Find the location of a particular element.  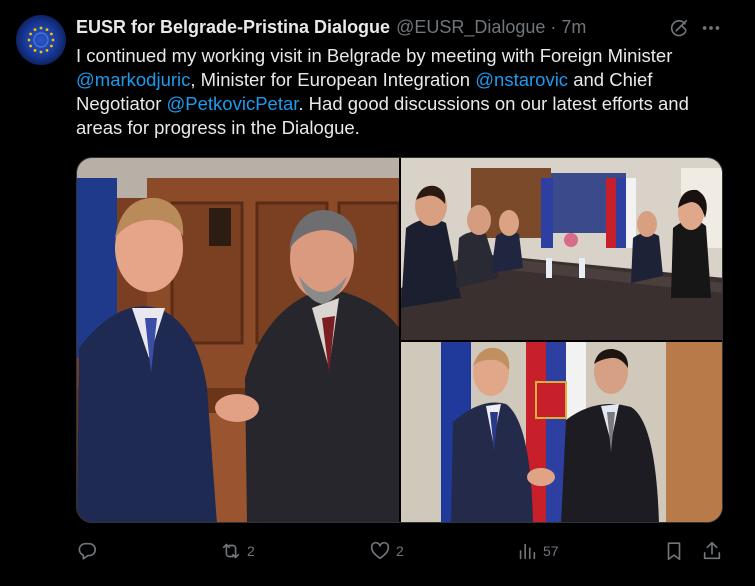

like-button: 2 is located at coordinates (386, 551).